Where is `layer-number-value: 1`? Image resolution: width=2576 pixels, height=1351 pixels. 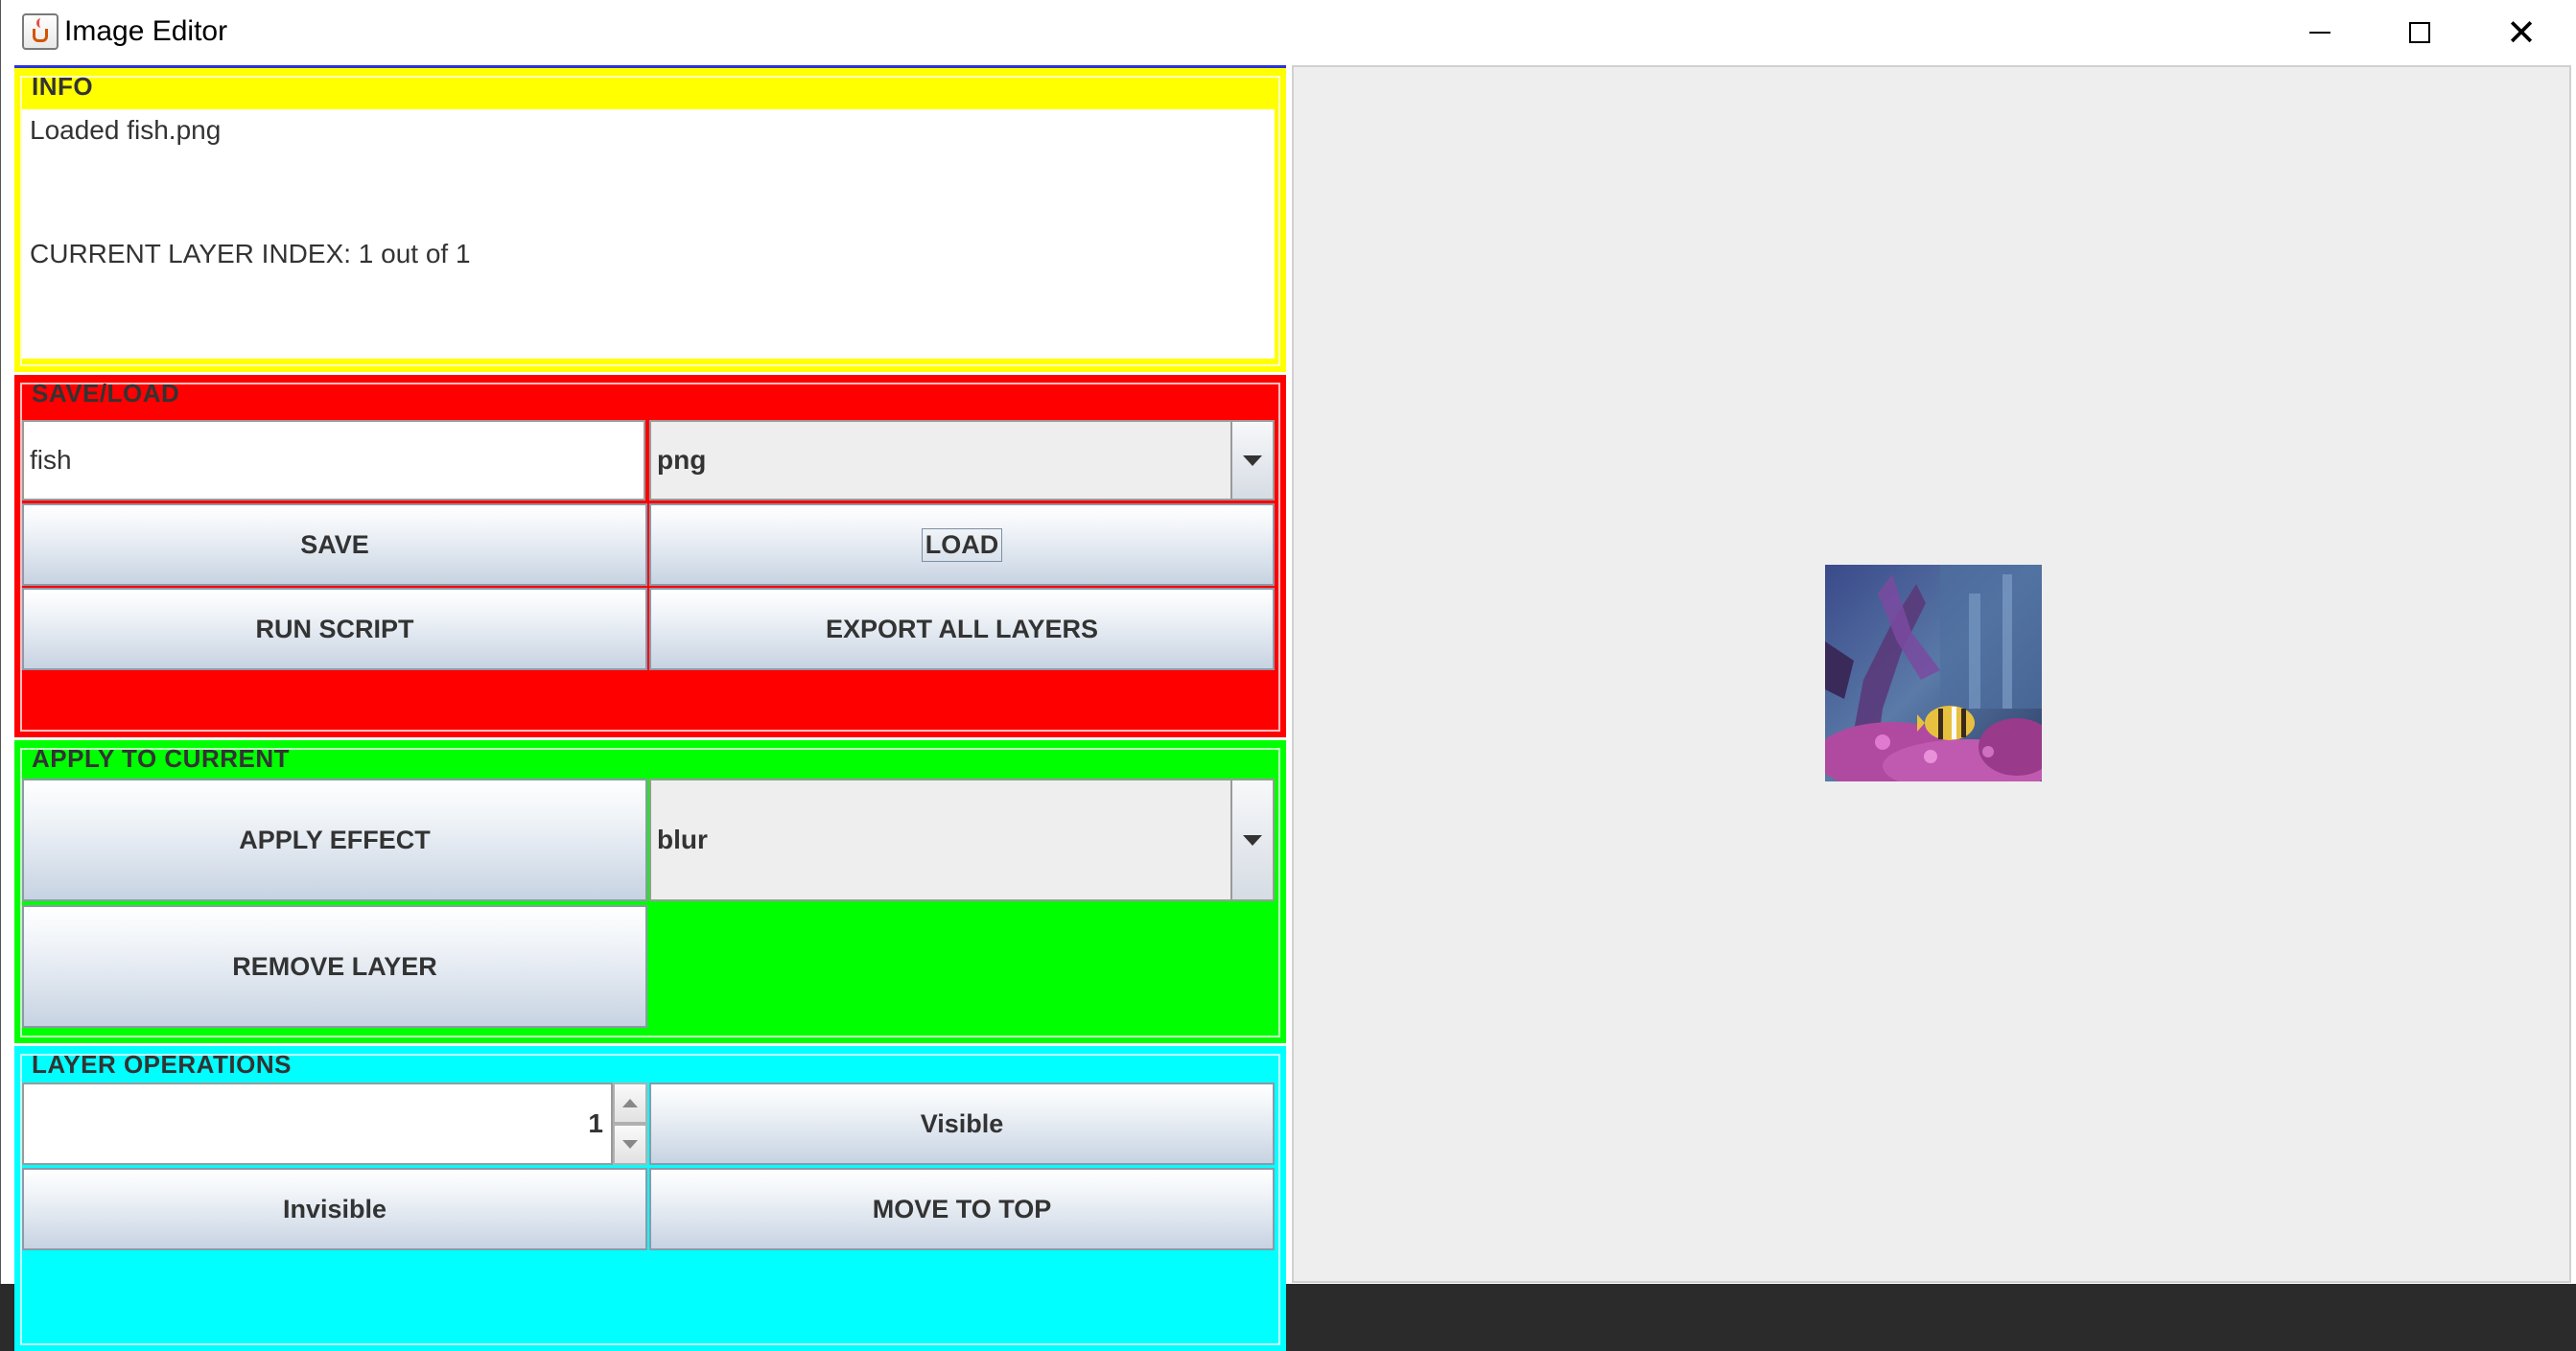 layer-number-value: 1 is located at coordinates (595, 1123).